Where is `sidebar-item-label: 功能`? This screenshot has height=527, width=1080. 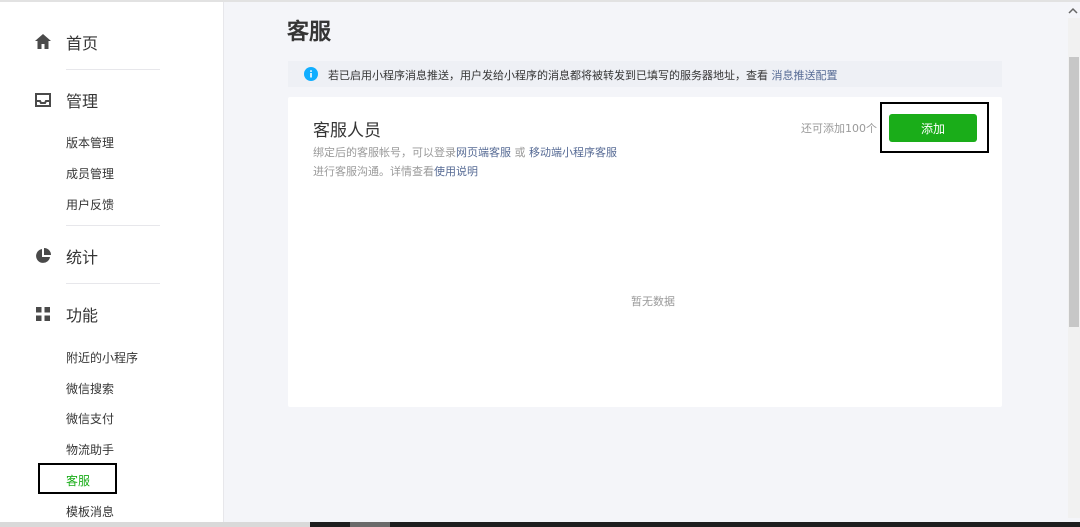
sidebar-item-label: 功能 is located at coordinates (82, 315).